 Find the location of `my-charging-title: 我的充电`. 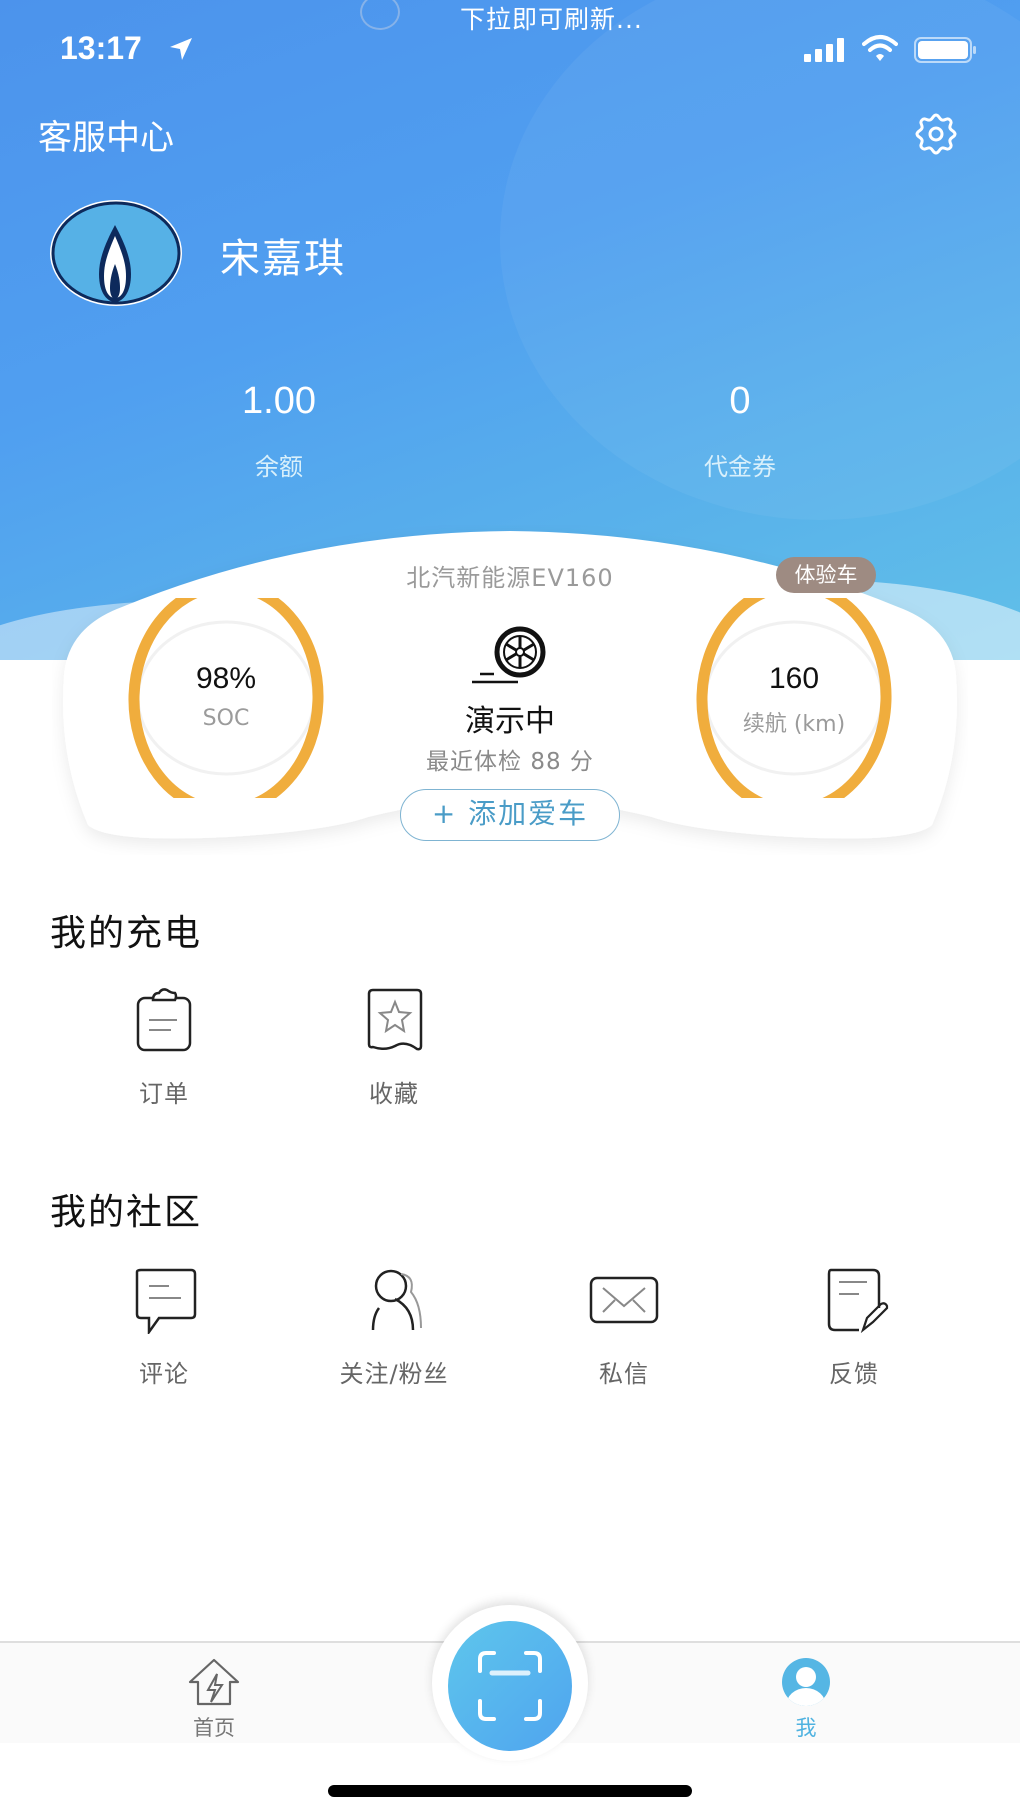

my-charging-title: 我的充电 is located at coordinates (126, 933).